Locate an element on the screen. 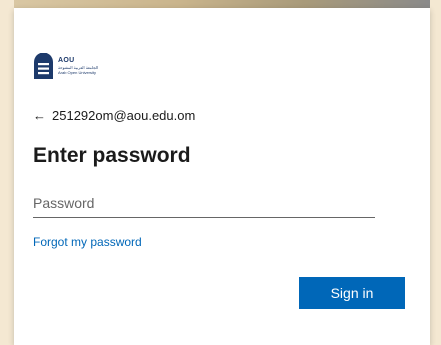 This screenshot has height=345, width=441. background-right is located at coordinates (435, 172).